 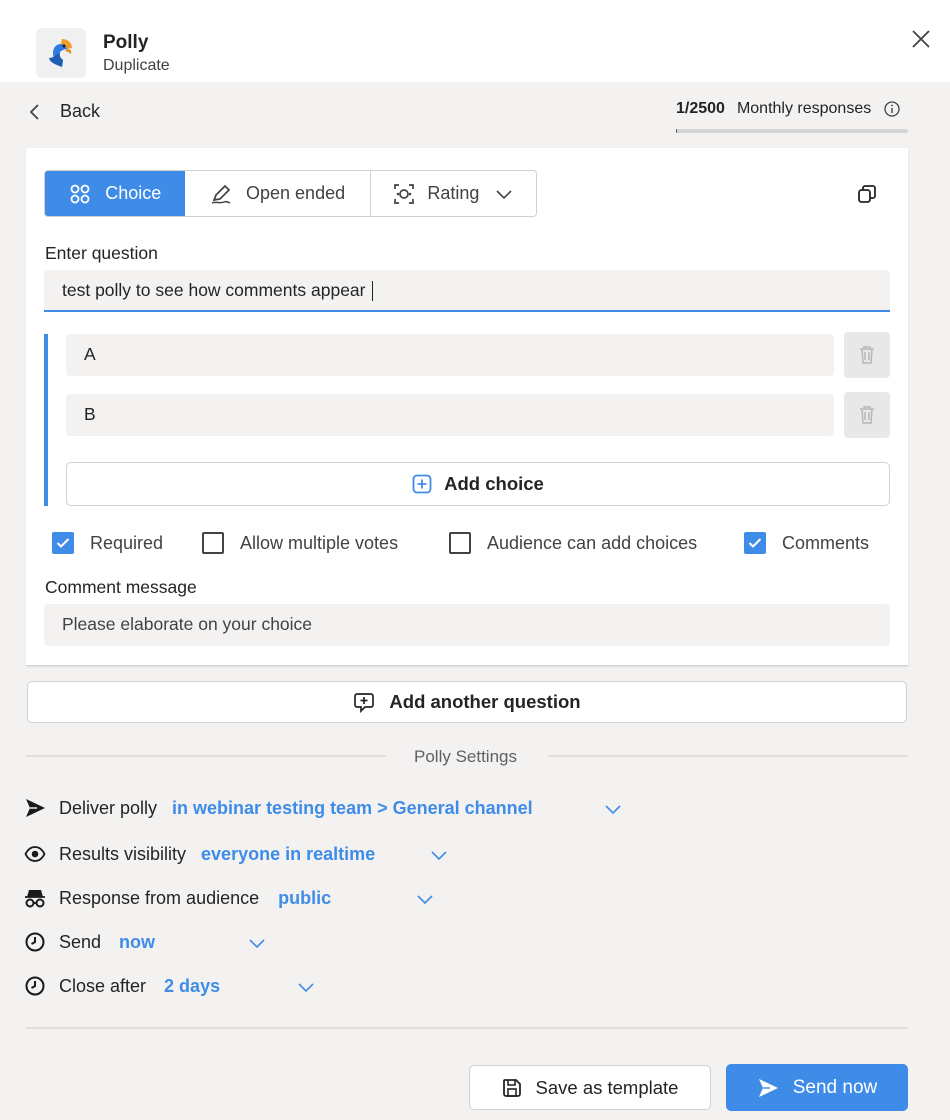 I want to click on question-text: test polly to see how comments appear, so click(x=214, y=290).